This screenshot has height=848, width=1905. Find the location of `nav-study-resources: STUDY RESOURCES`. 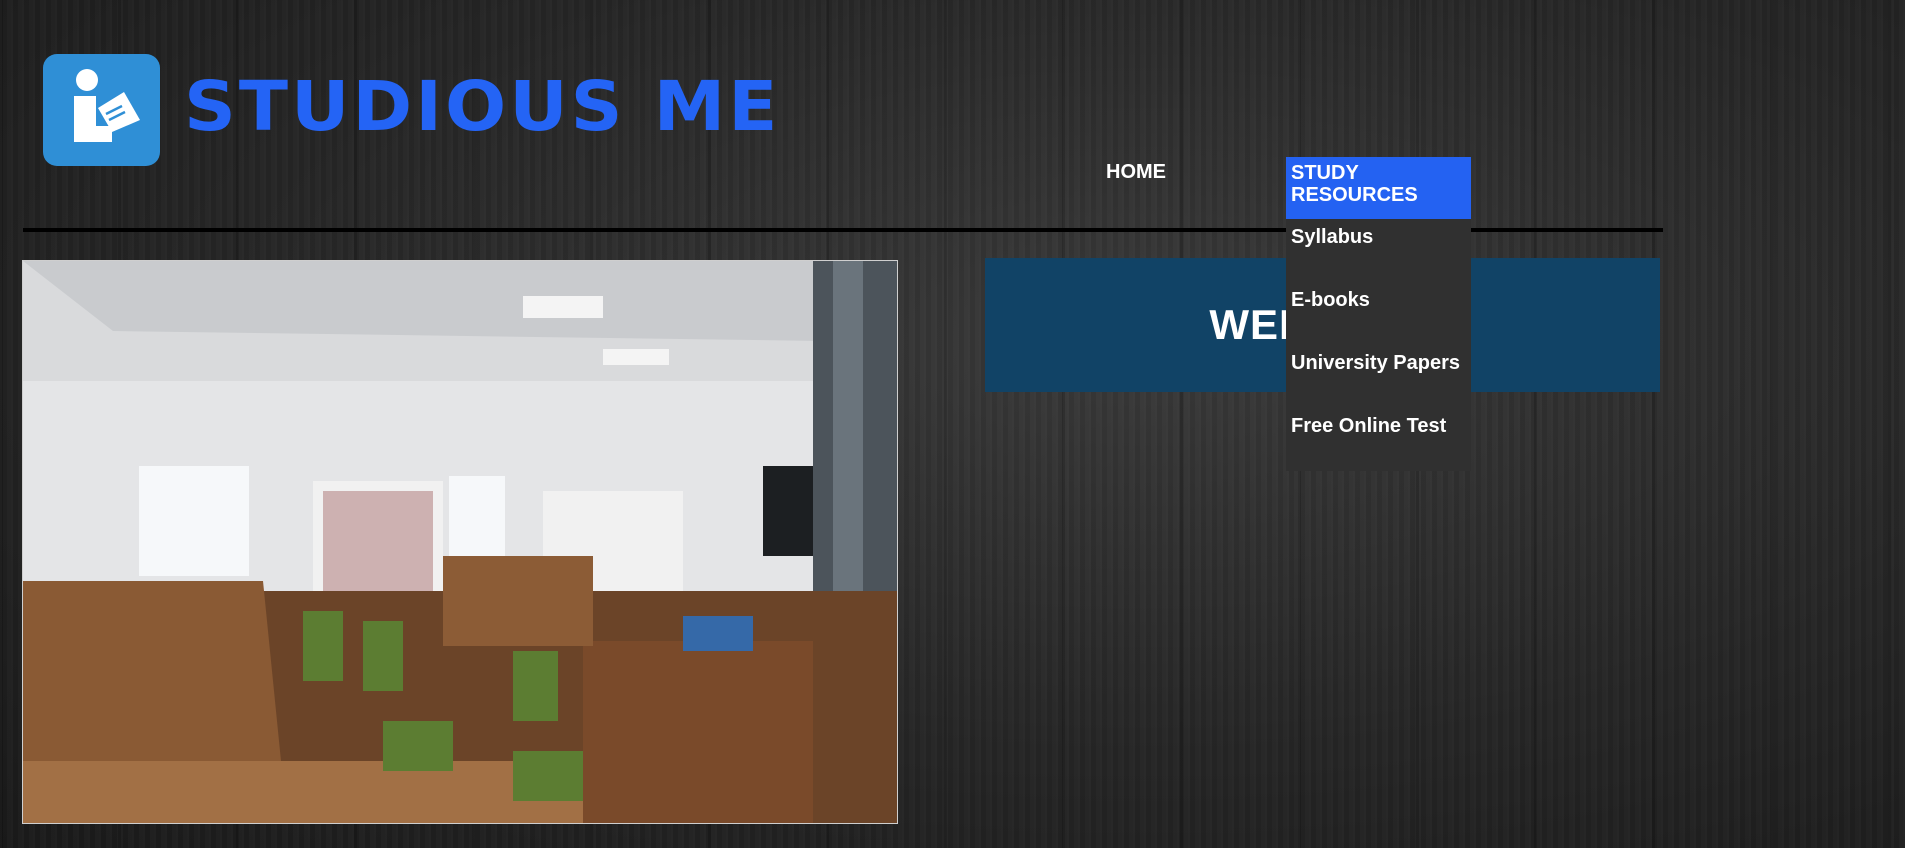

nav-study-resources: STUDY RESOURCES is located at coordinates (1378, 188).